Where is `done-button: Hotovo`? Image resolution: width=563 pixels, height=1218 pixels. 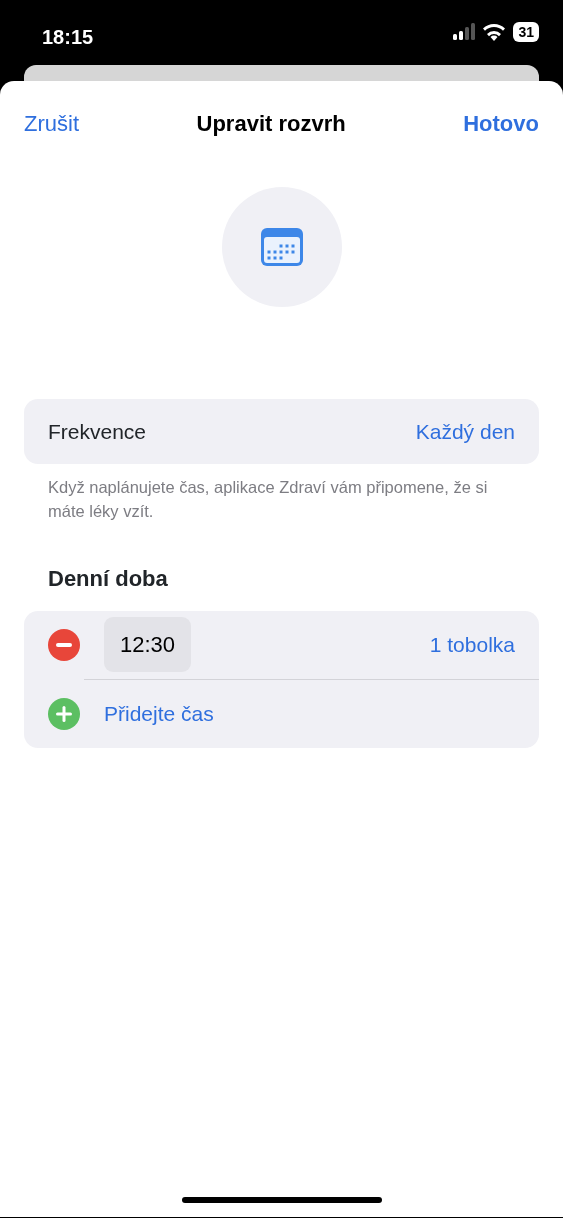
done-button: Hotovo is located at coordinates (501, 123).